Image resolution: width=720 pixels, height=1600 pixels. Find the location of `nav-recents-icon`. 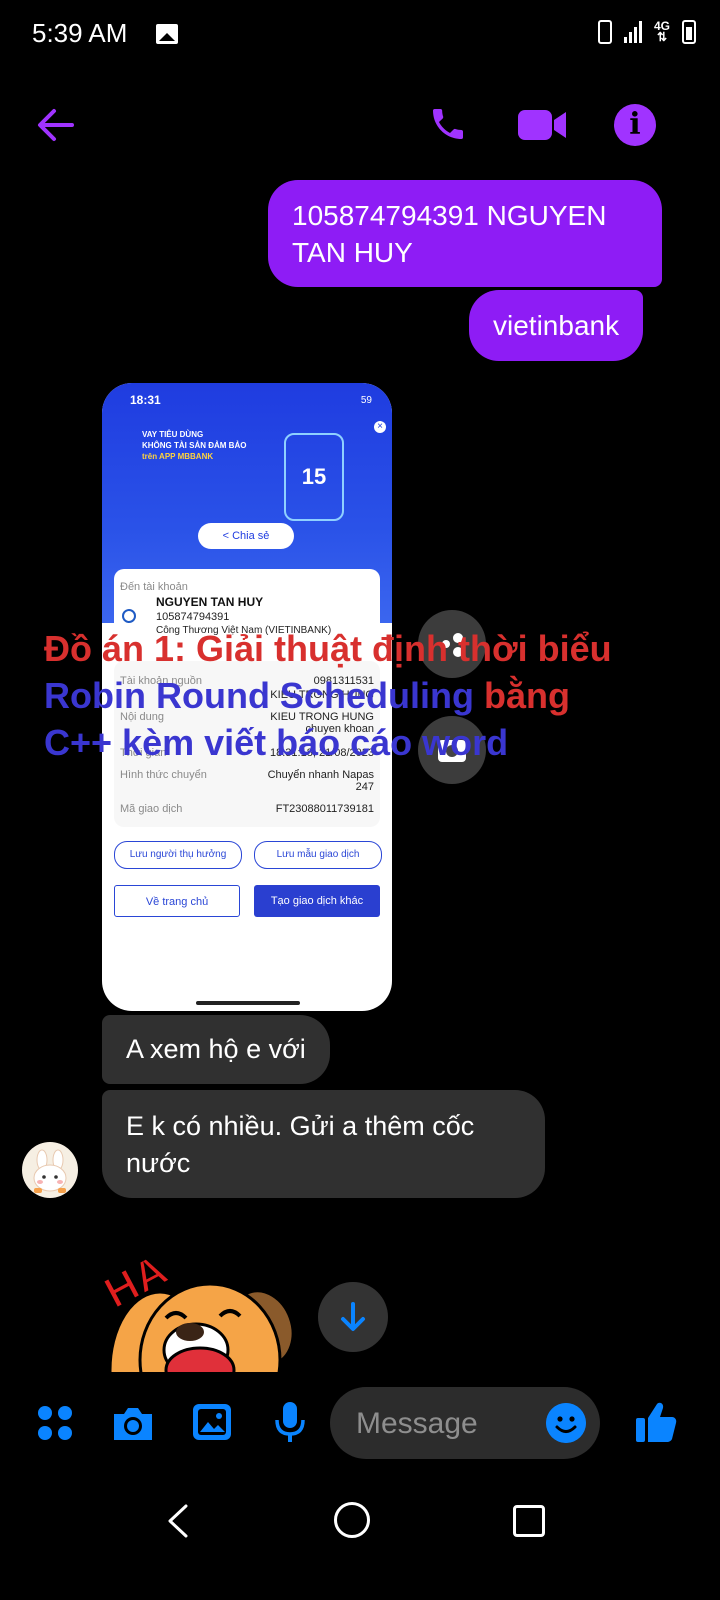

nav-recents-icon is located at coordinates (529, 1521).